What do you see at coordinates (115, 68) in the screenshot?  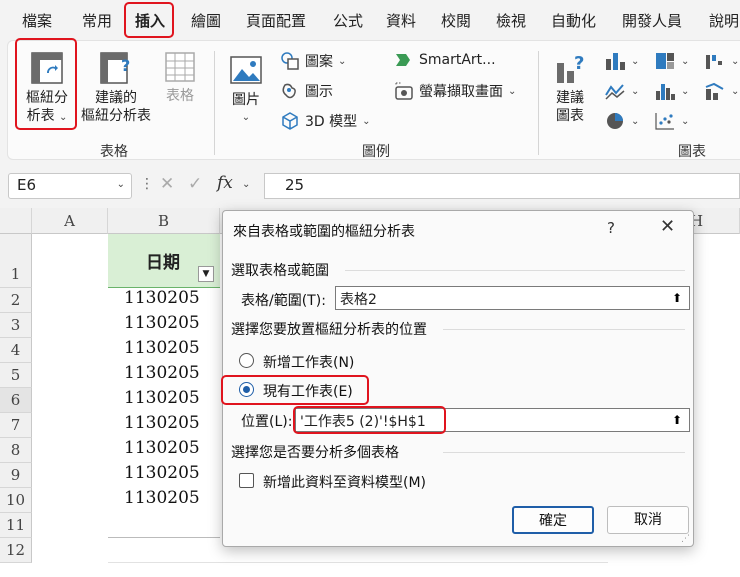 I see `recommended-pivot-icon: ?` at bounding box center [115, 68].